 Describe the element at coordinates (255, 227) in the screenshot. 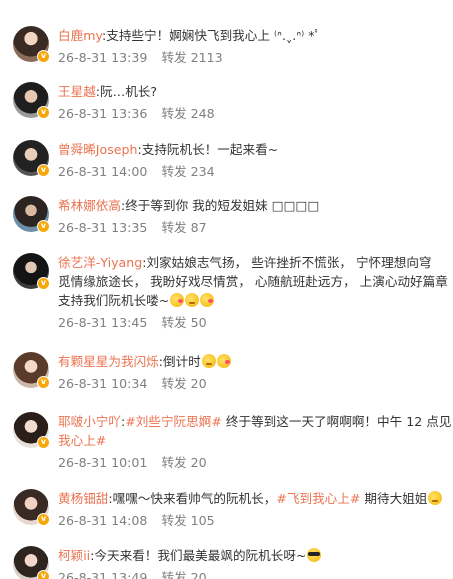

I see `comment-meta: 26-8-31 13:35 转发 87` at that location.